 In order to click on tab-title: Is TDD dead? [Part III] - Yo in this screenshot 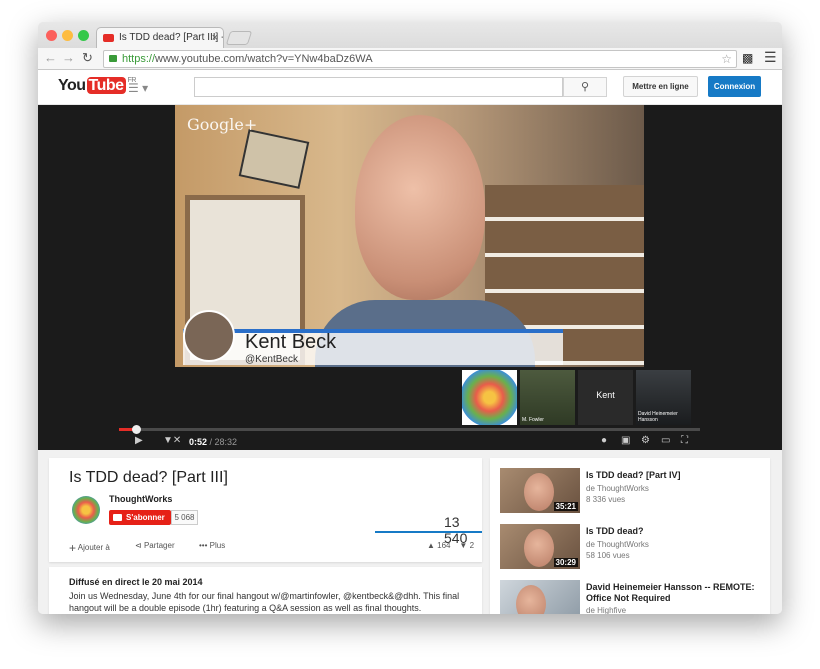, I will do `click(171, 37)`.